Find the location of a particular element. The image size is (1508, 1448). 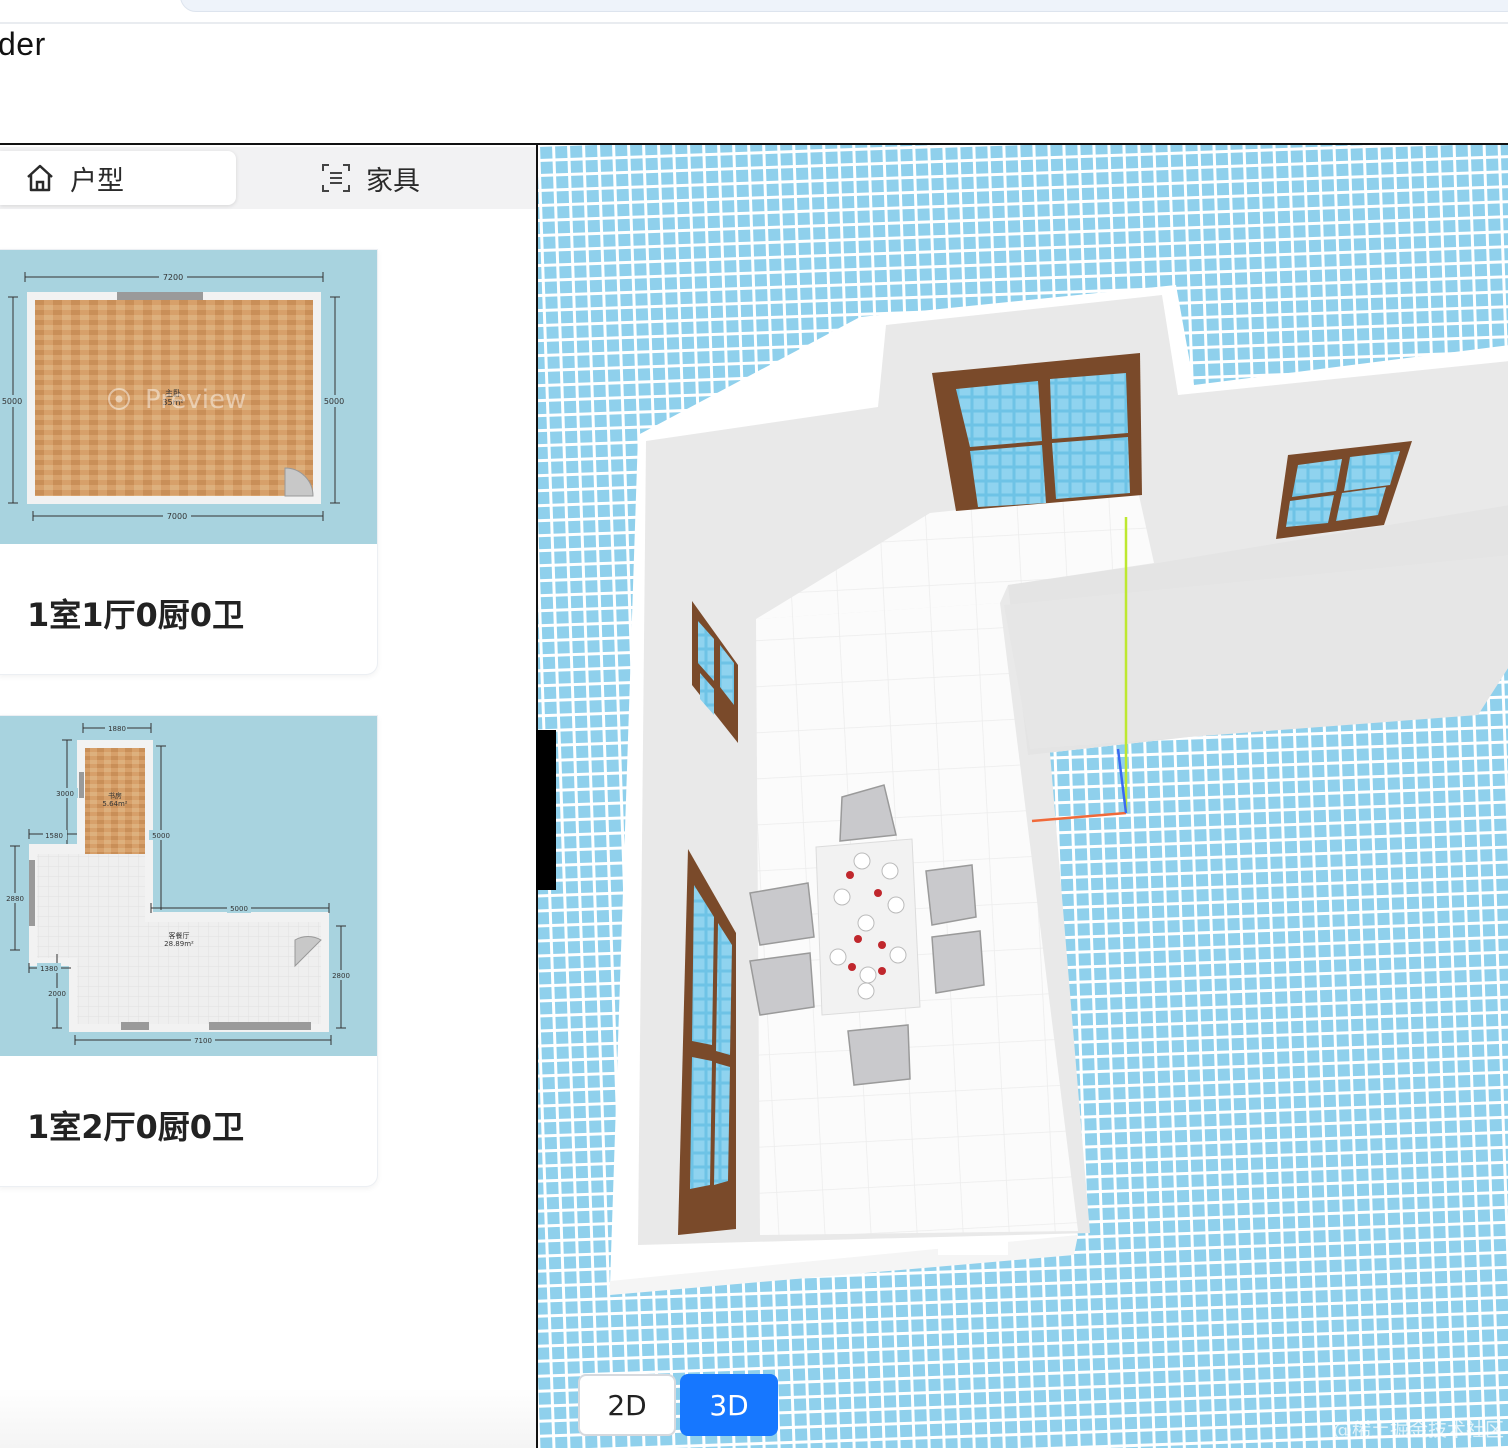

window-top is located at coordinates (1037, 432).